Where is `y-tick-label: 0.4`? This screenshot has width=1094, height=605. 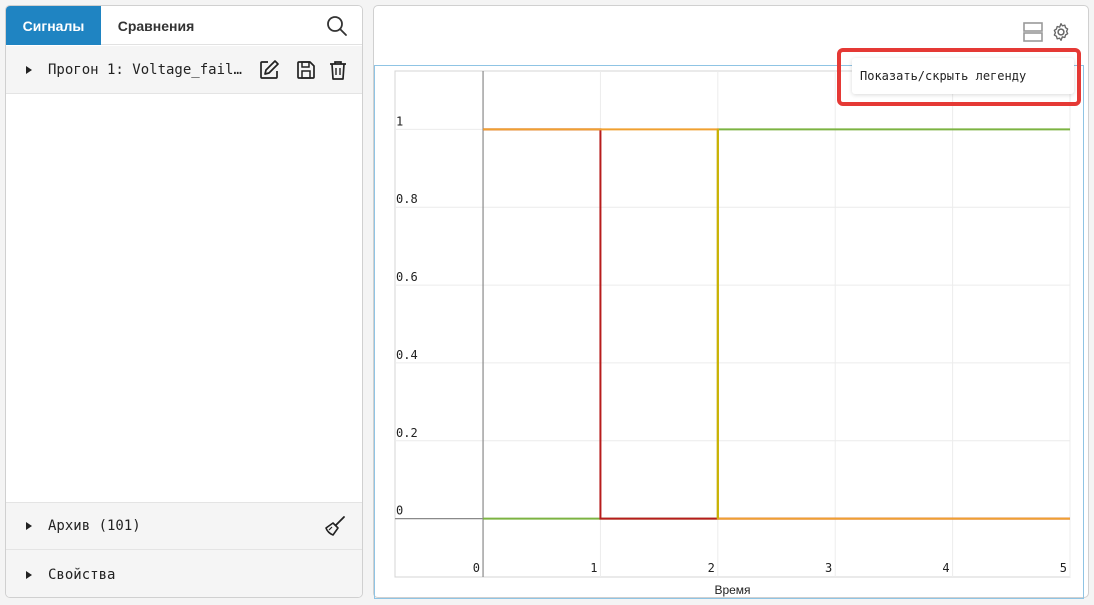 y-tick-label: 0.4 is located at coordinates (407, 355).